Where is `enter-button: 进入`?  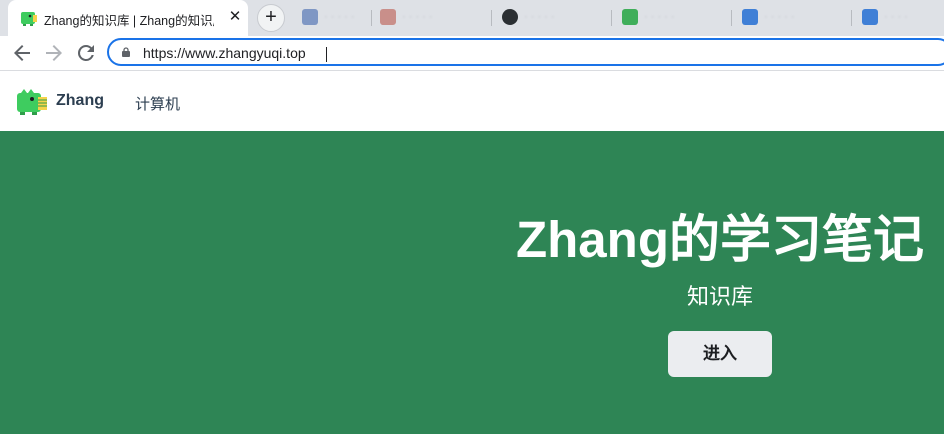
enter-button: 进入 is located at coordinates (720, 354).